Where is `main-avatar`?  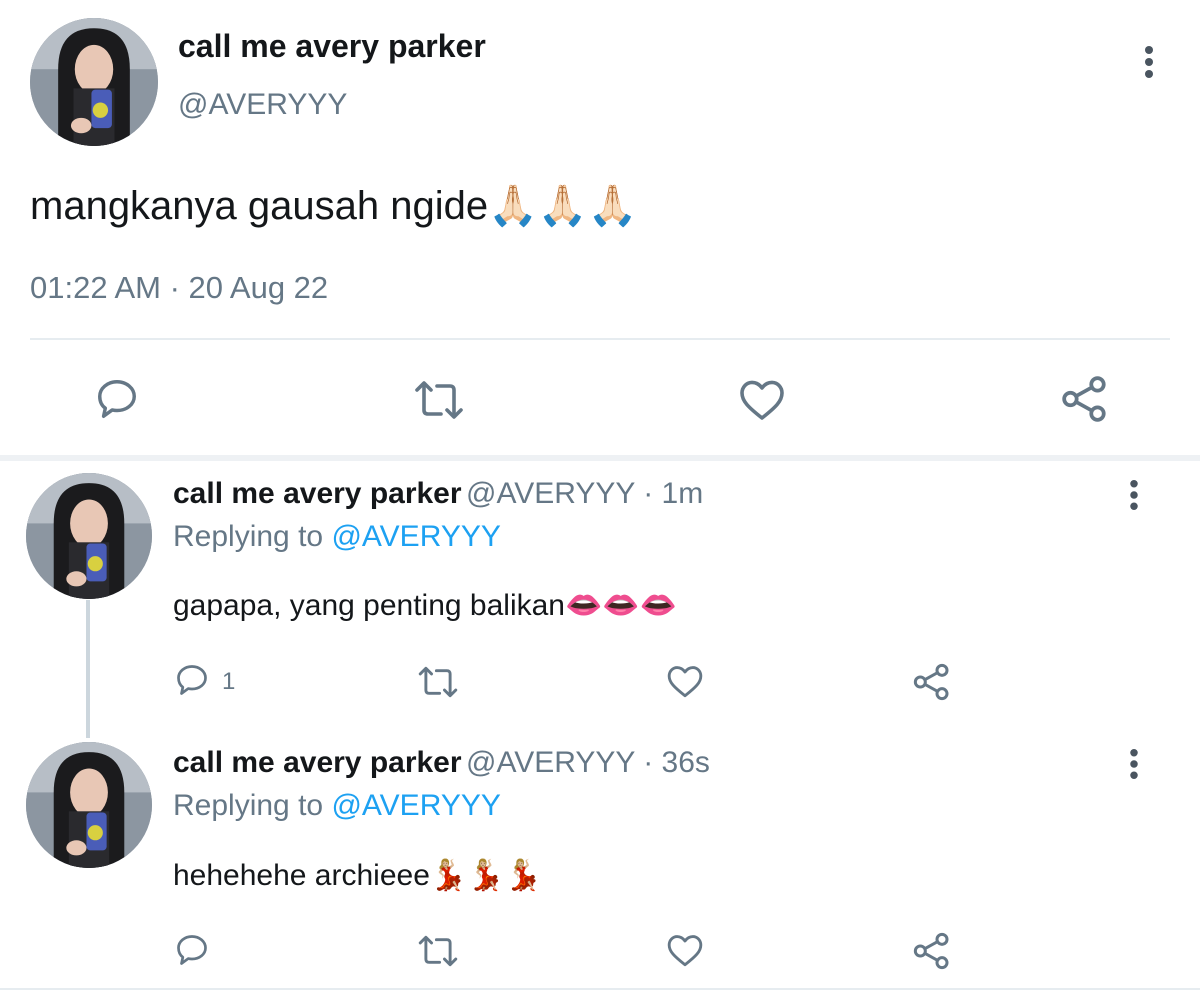 main-avatar is located at coordinates (94, 82).